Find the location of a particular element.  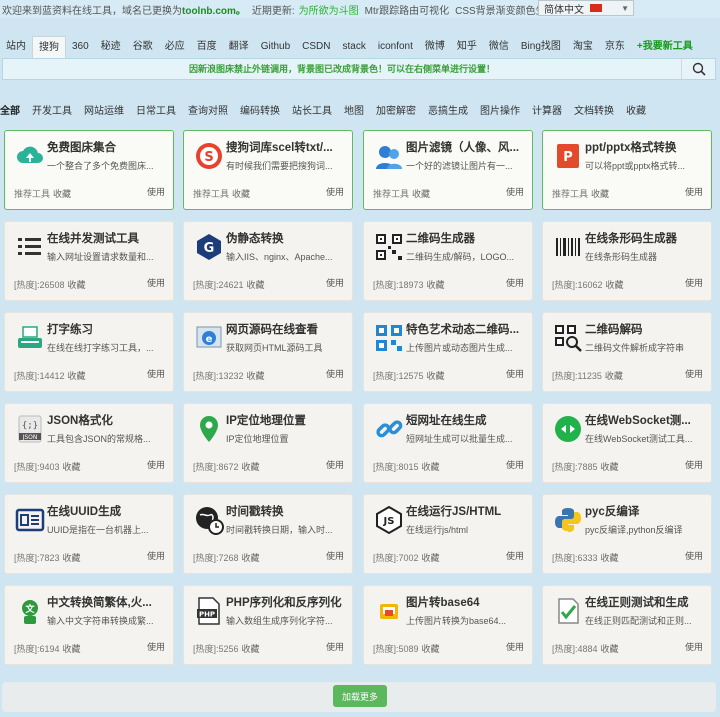

category-tab: 全部 is located at coordinates (13, 109).